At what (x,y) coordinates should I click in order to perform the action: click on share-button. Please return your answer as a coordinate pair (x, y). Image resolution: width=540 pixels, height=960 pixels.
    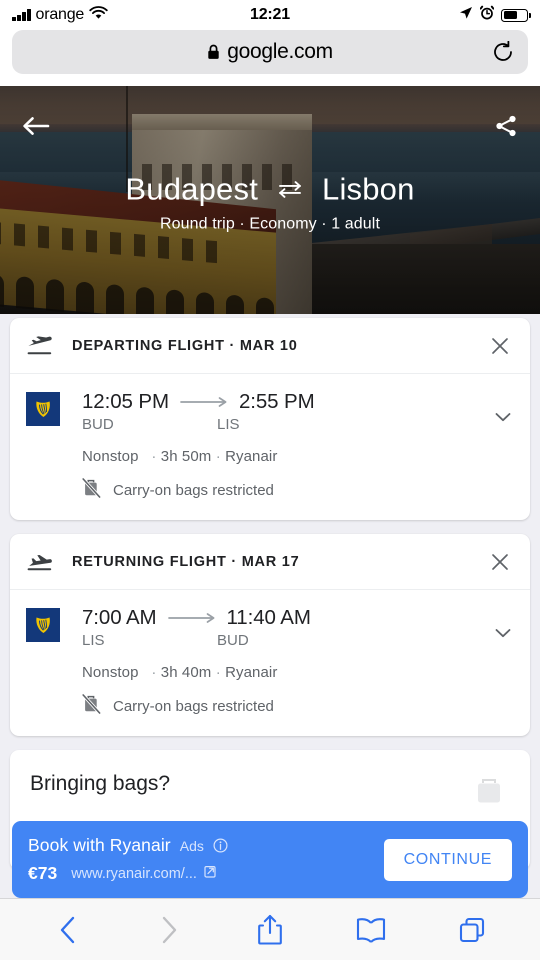
    Looking at the image, I should click on (270, 930).